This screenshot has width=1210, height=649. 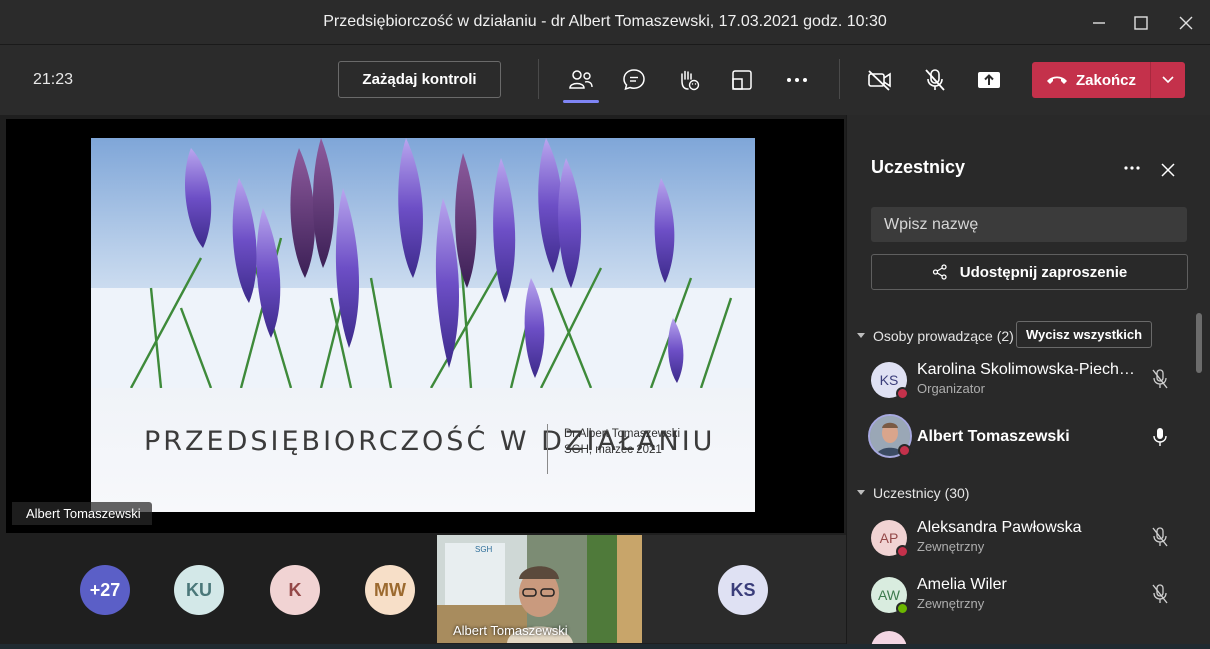 I want to click on participant-role: Organizator, so click(x=951, y=388).